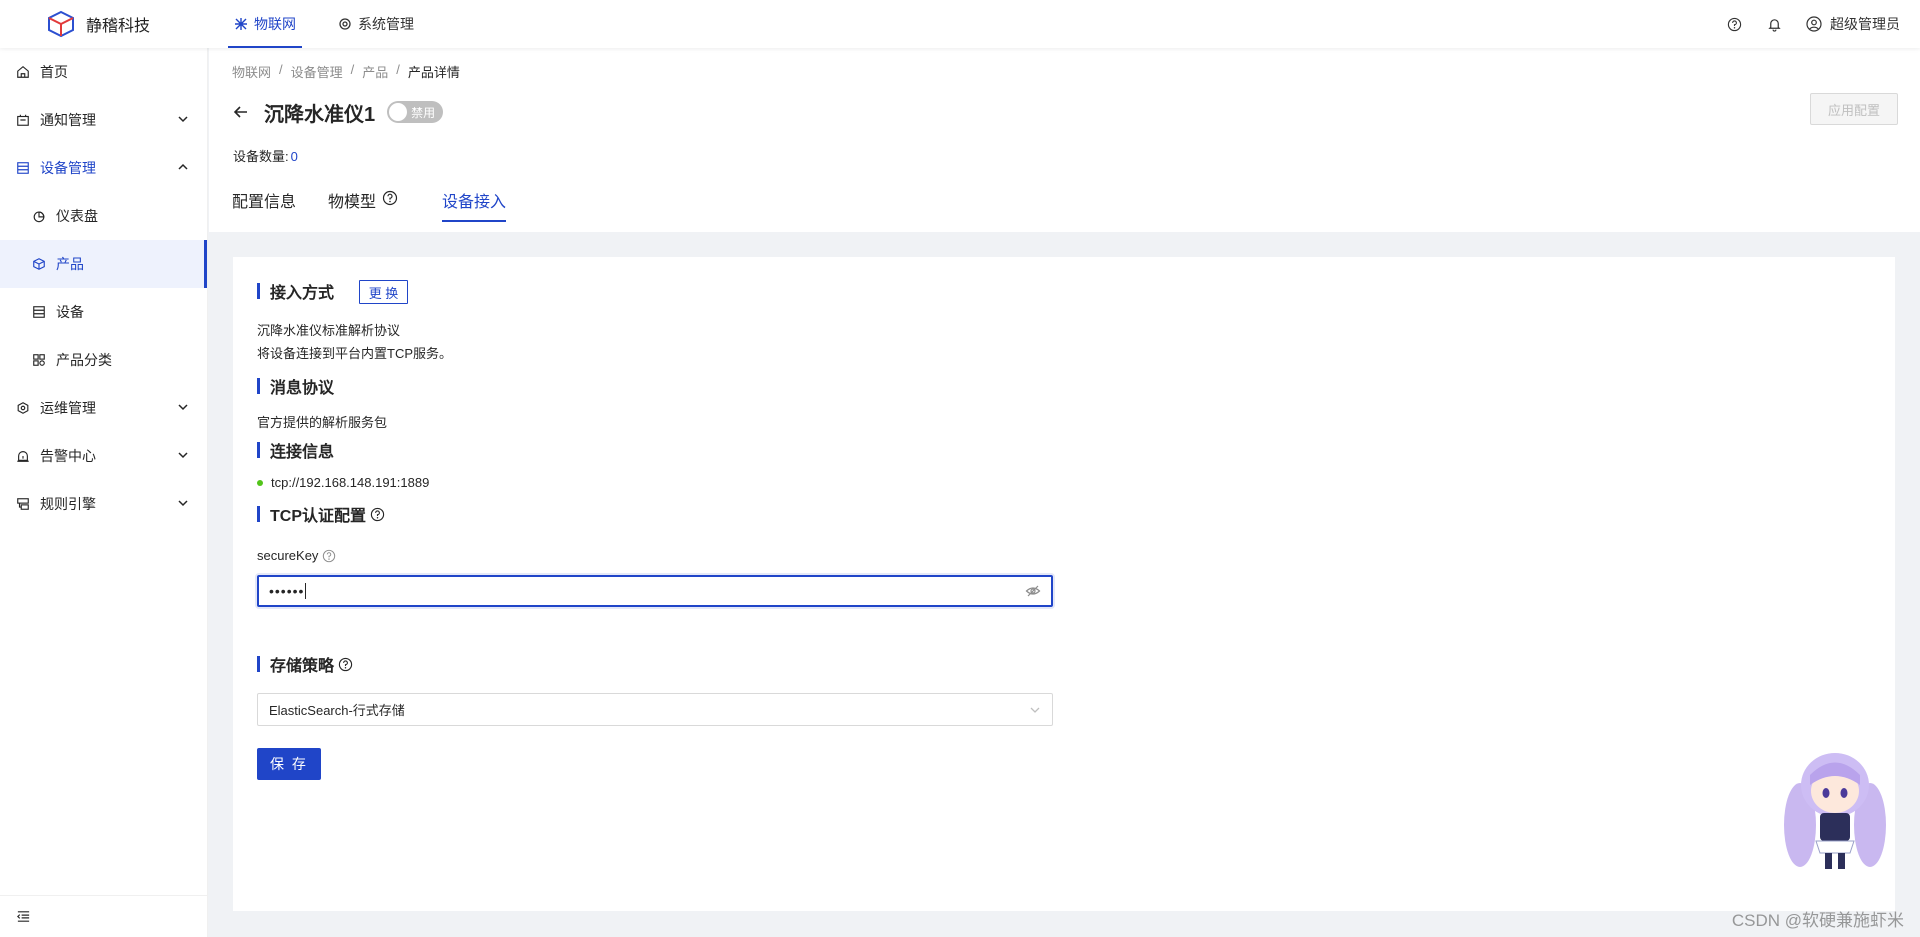  I want to click on top-nav: 物联网 系统管理, so click(339, 24).